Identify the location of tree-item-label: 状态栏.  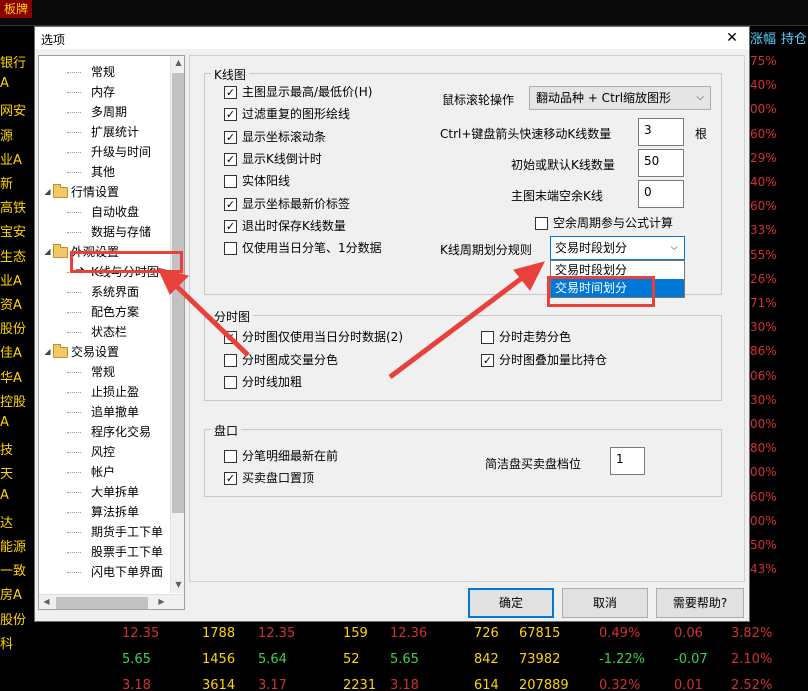
(109, 332).